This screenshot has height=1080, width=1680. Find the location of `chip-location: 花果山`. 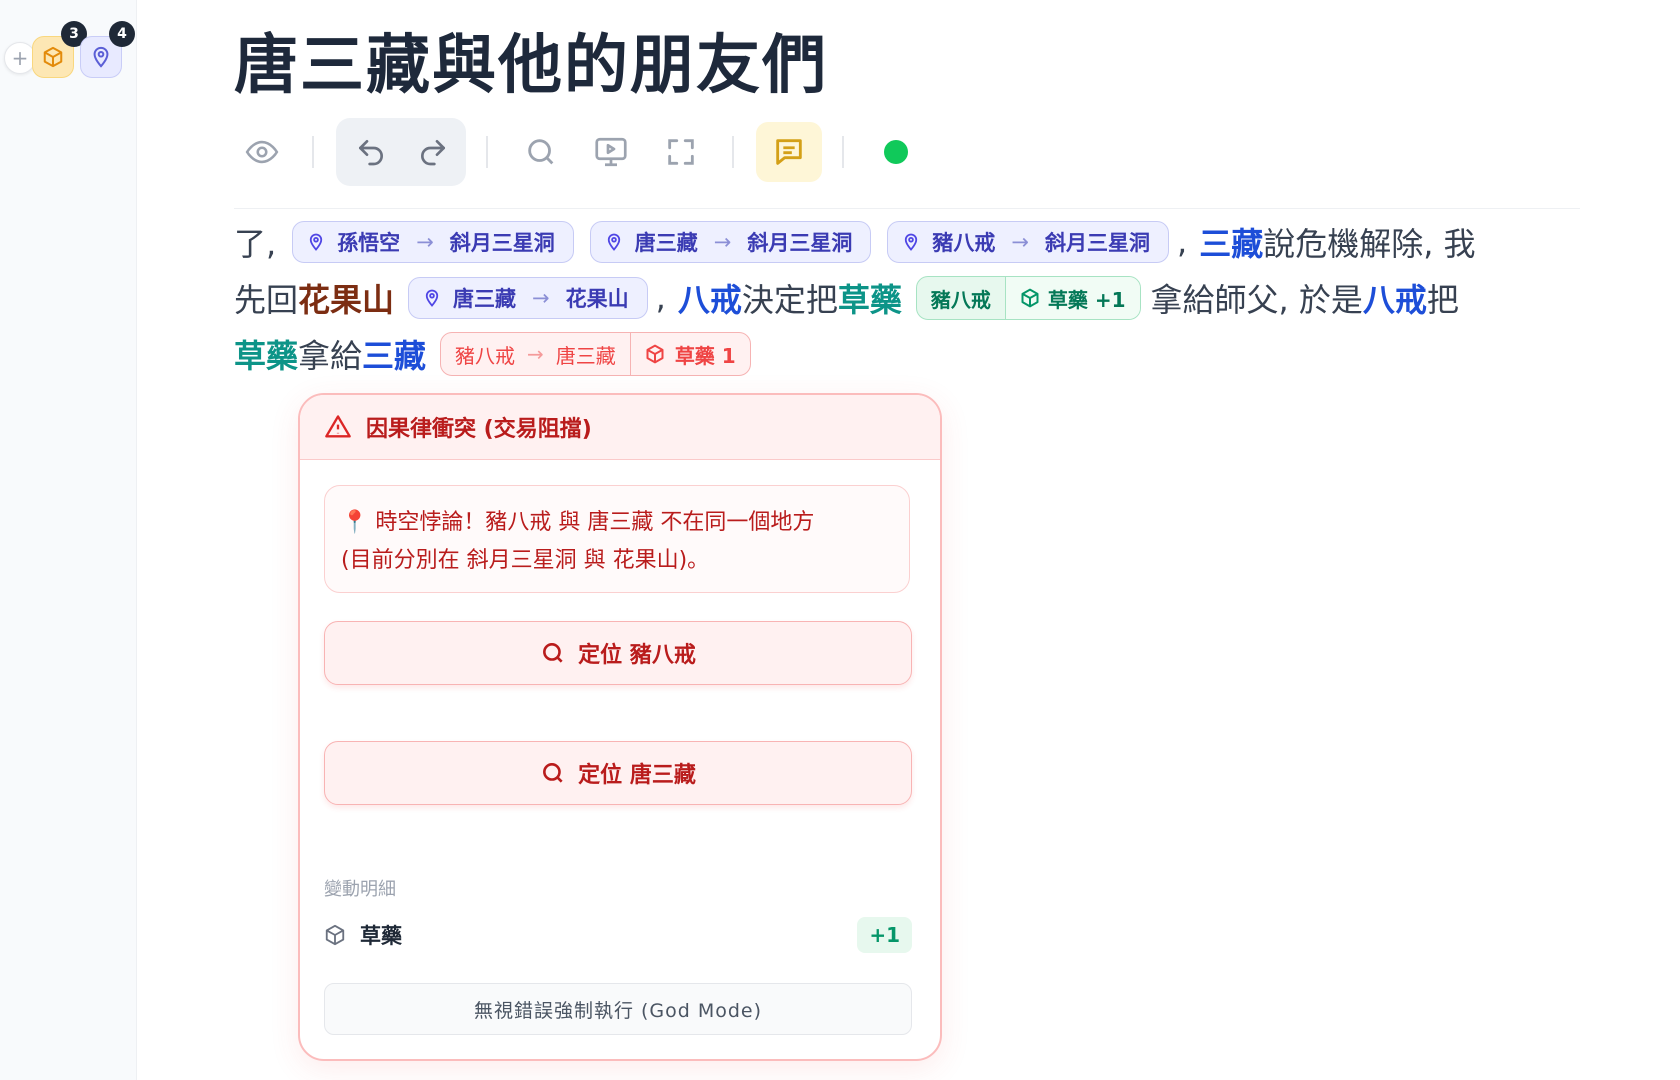

chip-location: 花果山 is located at coordinates (597, 299).